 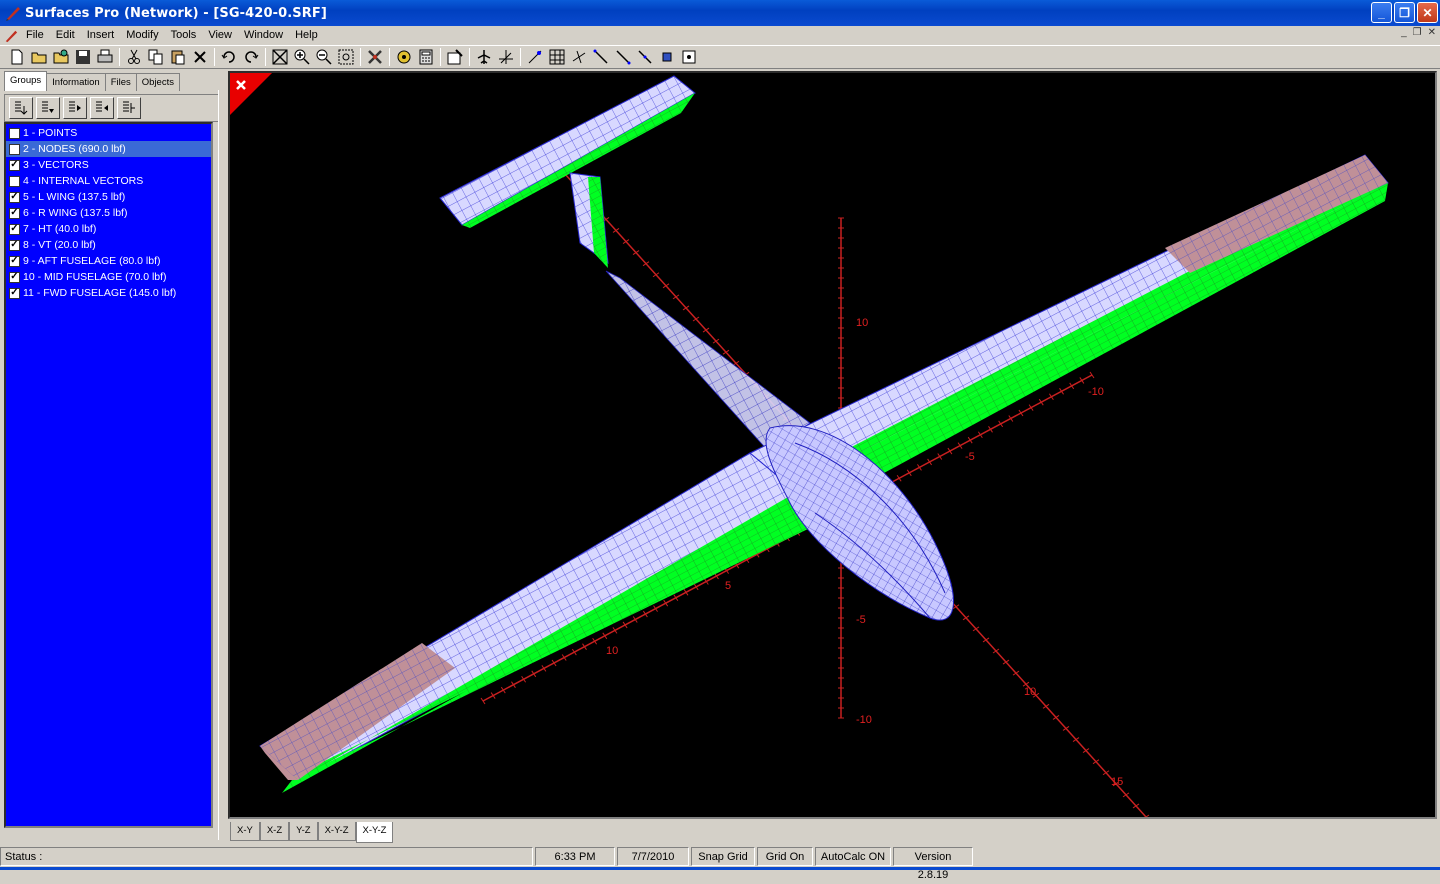 I want to click on select-point-icon, so click(x=535, y=57).